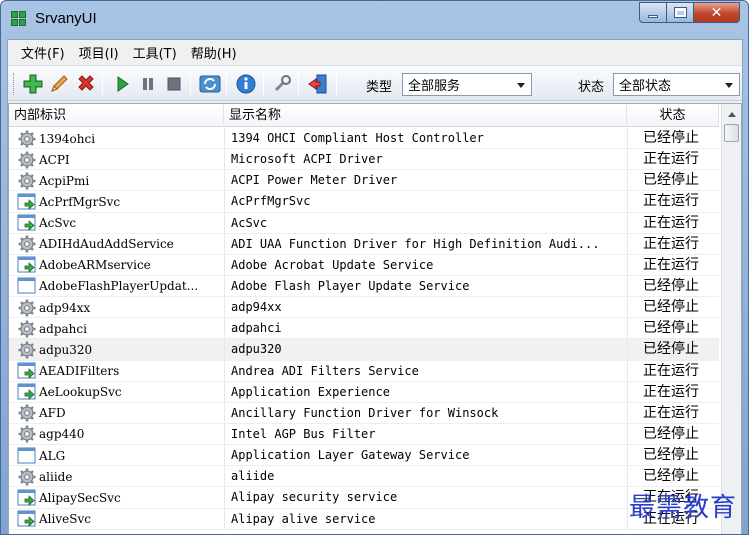  What do you see at coordinates (364, 477) in the screenshot?
I see `table-row: aliide aliide 已经停止` at bounding box center [364, 477].